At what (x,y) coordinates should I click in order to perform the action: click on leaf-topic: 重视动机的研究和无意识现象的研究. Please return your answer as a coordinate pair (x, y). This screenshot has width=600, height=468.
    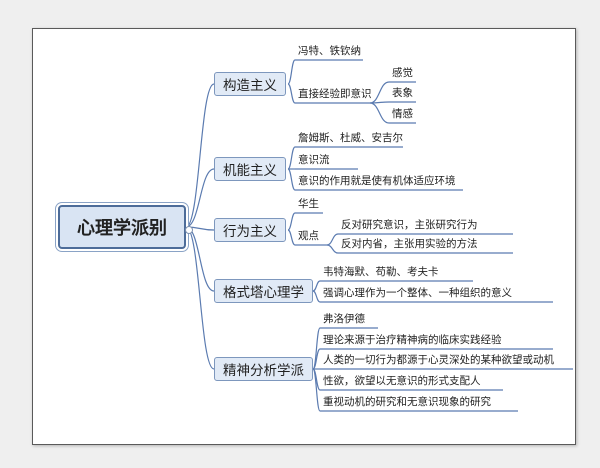
    Looking at the image, I should click on (407, 402).